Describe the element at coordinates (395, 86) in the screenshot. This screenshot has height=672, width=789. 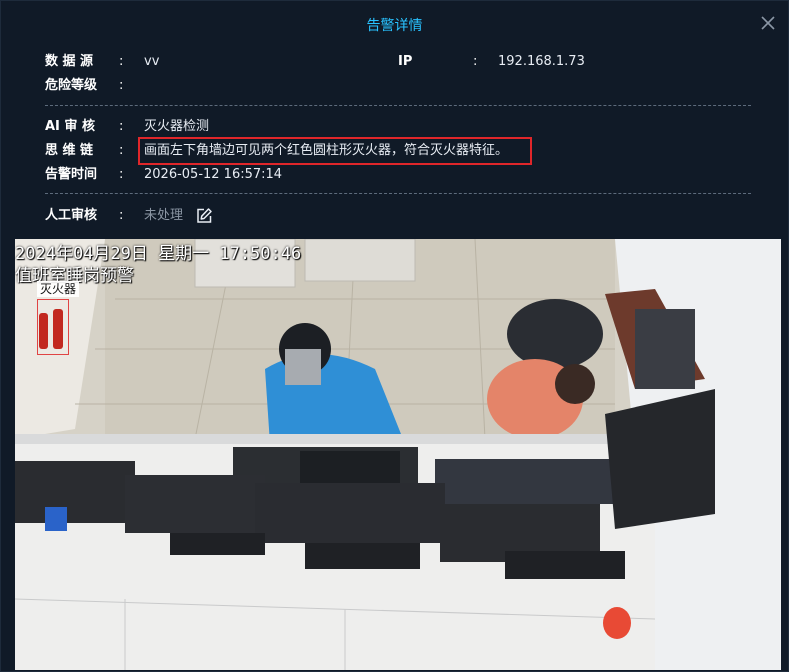
I see `risk-row: 危险等级 :` at that location.